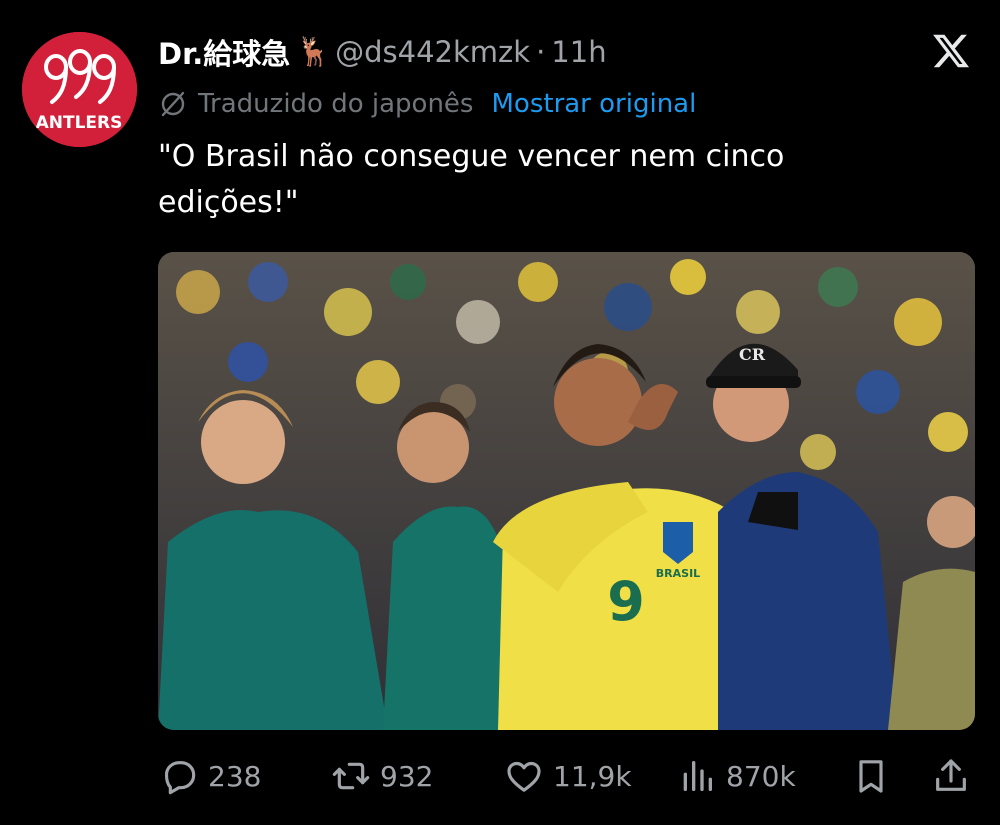 This screenshot has height=825, width=1000. What do you see at coordinates (626, 601) in the screenshot?
I see `jersey-number: 9` at bounding box center [626, 601].